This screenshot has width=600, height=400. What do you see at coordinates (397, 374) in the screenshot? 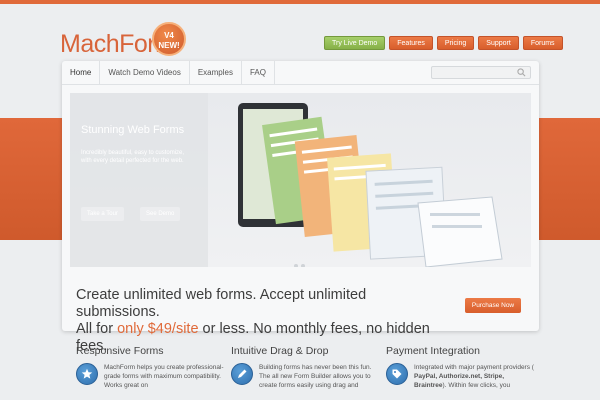
I see `price-tag-icon` at bounding box center [397, 374].